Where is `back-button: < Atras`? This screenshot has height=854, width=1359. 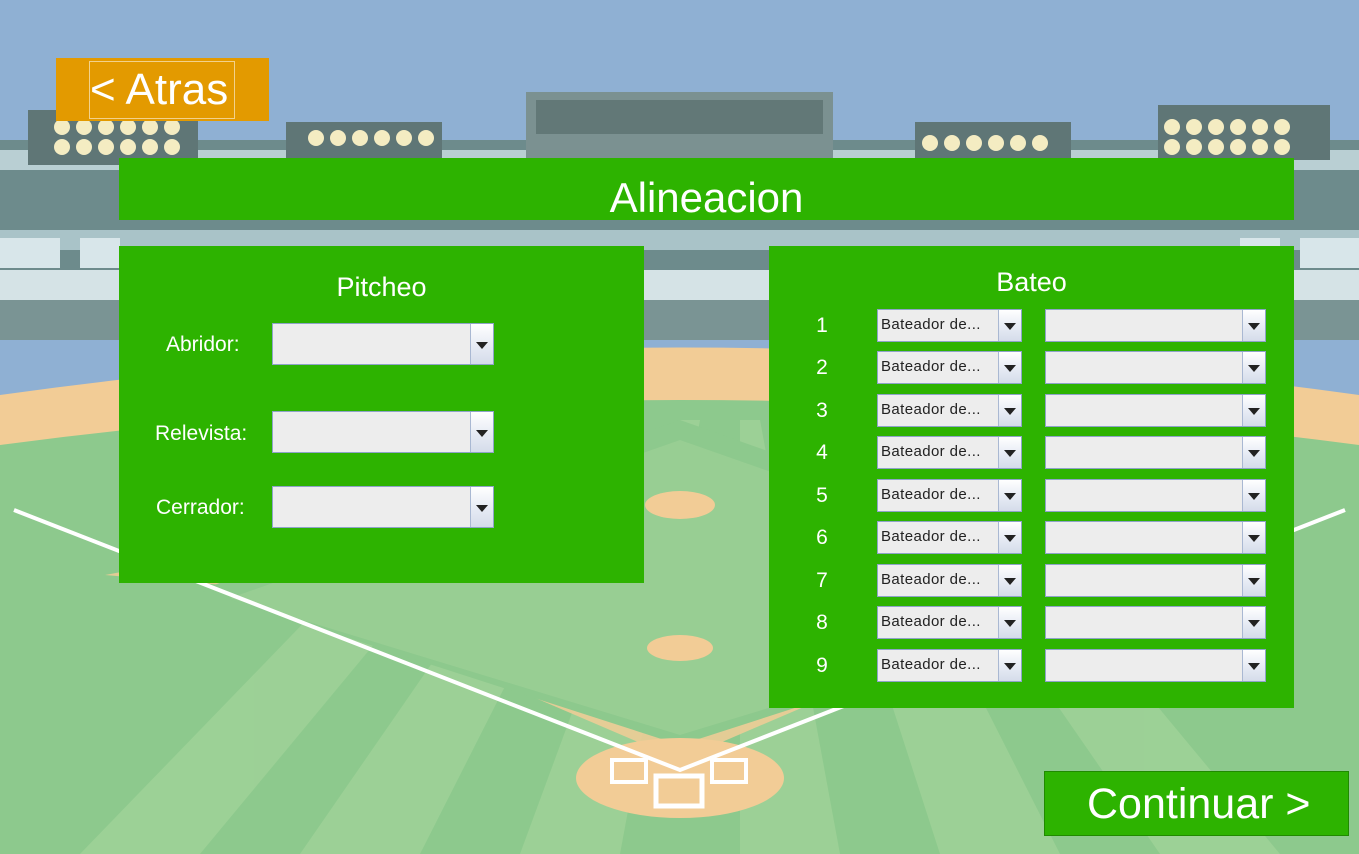
back-button: < Atras is located at coordinates (162, 89).